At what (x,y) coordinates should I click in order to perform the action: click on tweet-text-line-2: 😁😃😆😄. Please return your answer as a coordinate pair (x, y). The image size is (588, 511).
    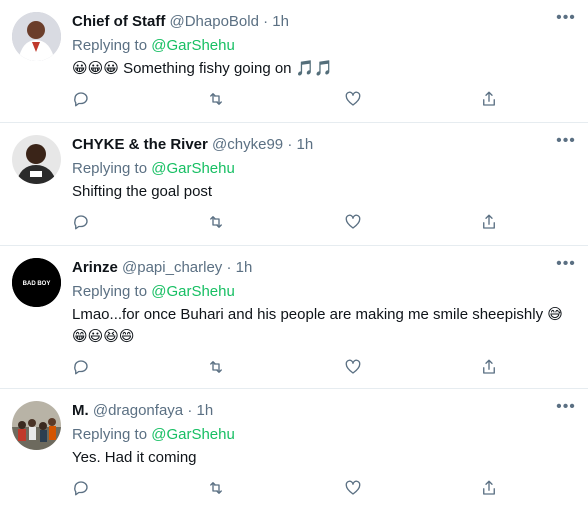
    Looking at the image, I should click on (103, 336).